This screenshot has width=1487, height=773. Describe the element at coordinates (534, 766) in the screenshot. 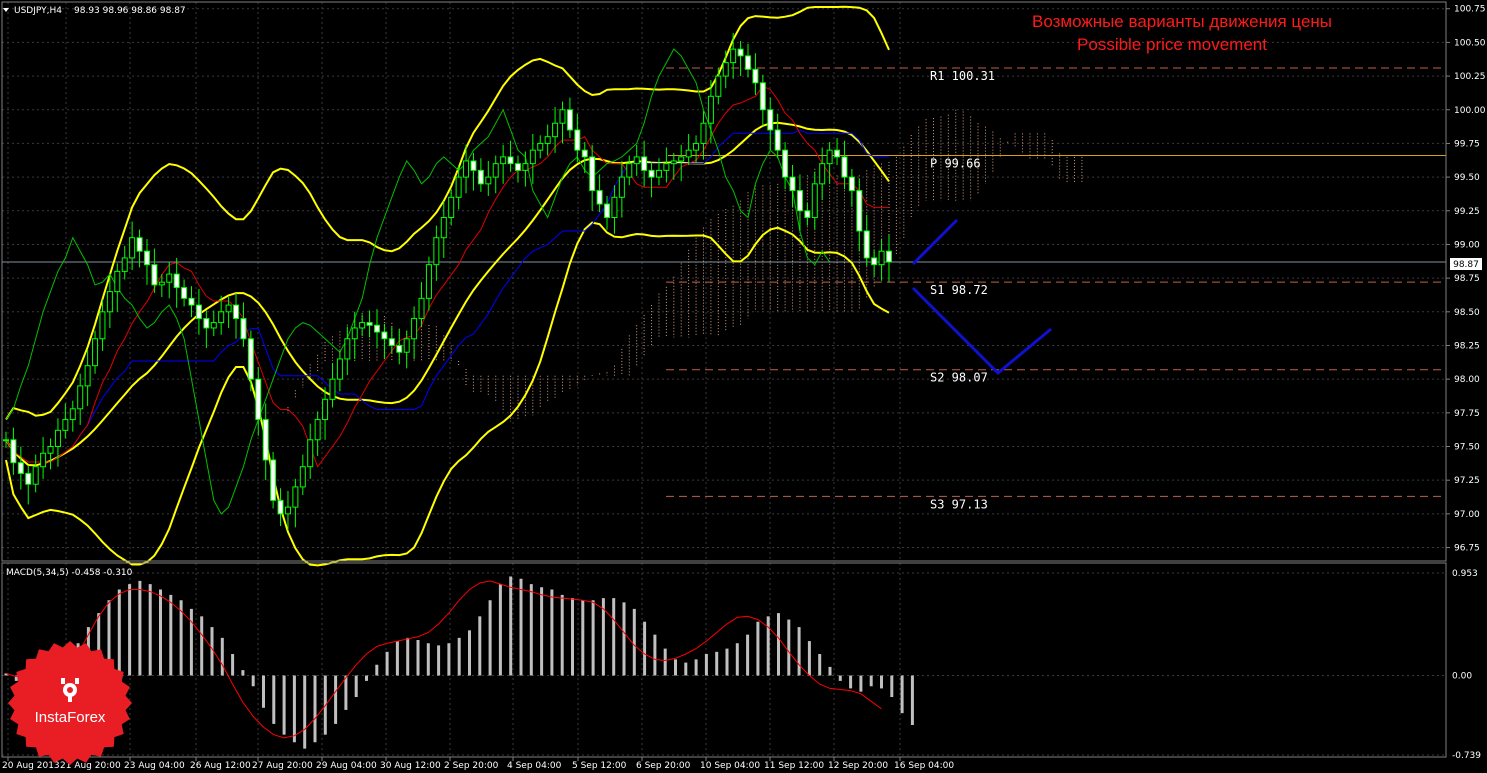

I see `x-tick-label: 4 Sep 04:00` at that location.